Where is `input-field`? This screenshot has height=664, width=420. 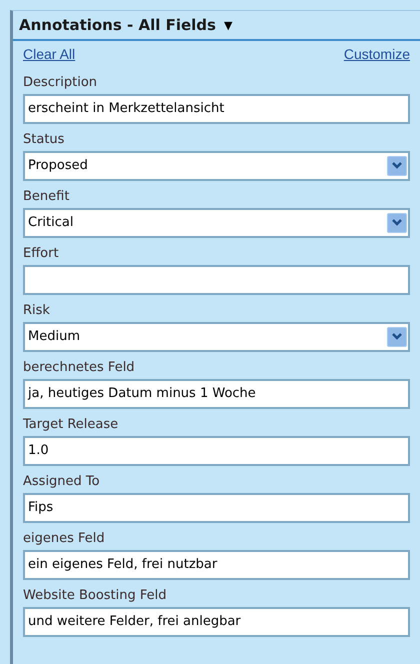 input-field is located at coordinates (216, 280).